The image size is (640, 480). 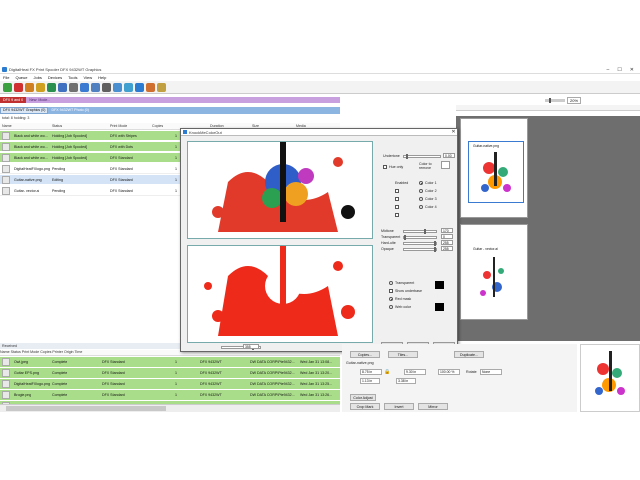 What do you see at coordinates (447, 242) in the screenshot?
I see `hard-ulte-value: 255` at bounding box center [447, 242].